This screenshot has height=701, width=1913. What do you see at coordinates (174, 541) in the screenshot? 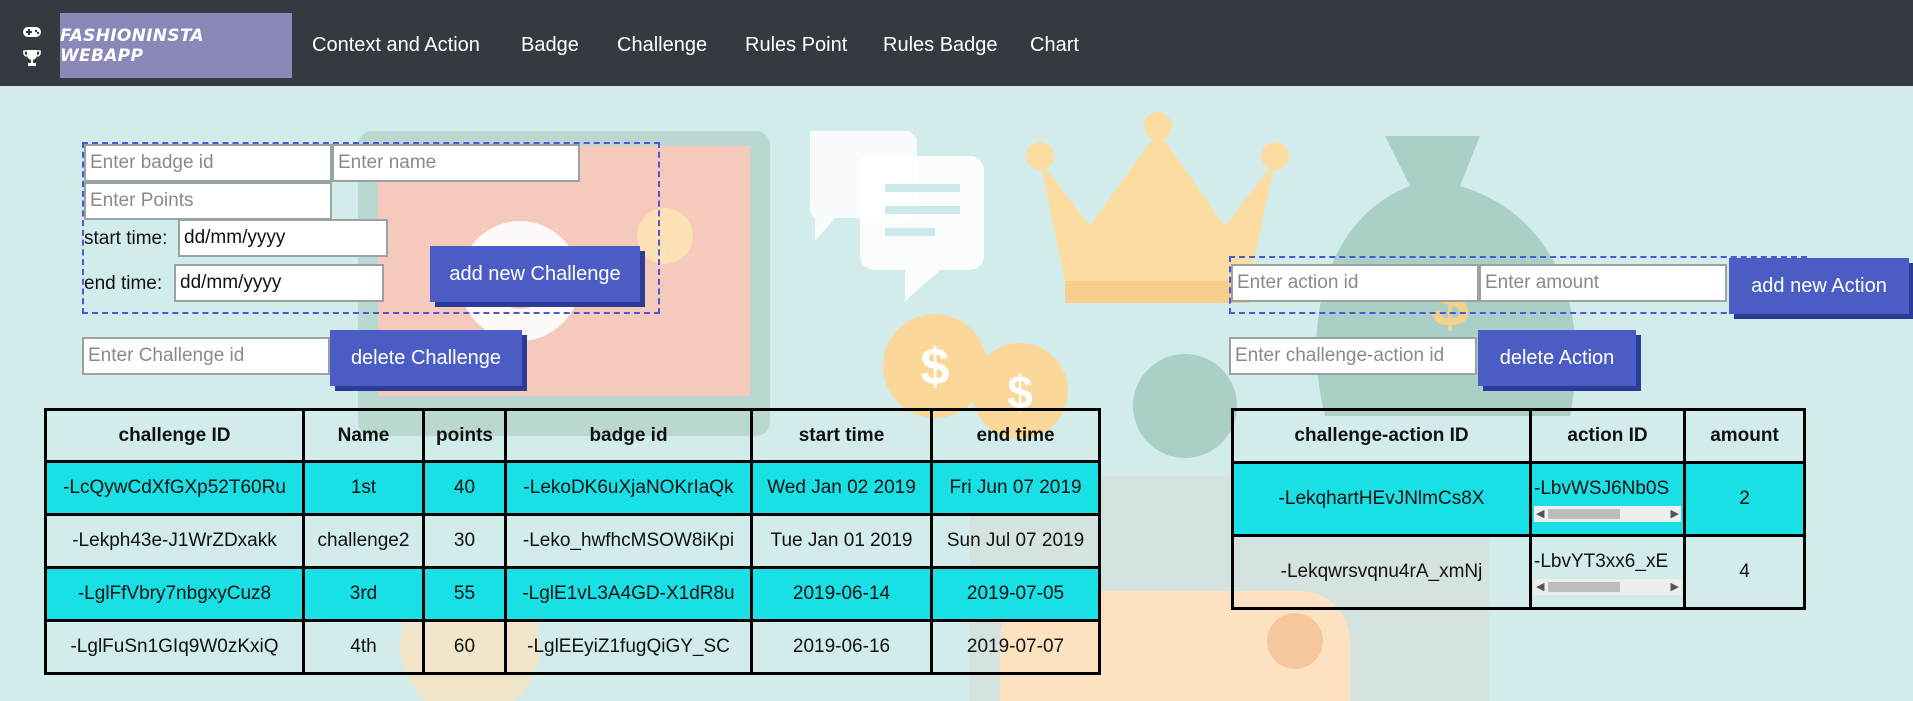
I see `cell: -Lekph43e-J1WrZDxakk` at bounding box center [174, 541].